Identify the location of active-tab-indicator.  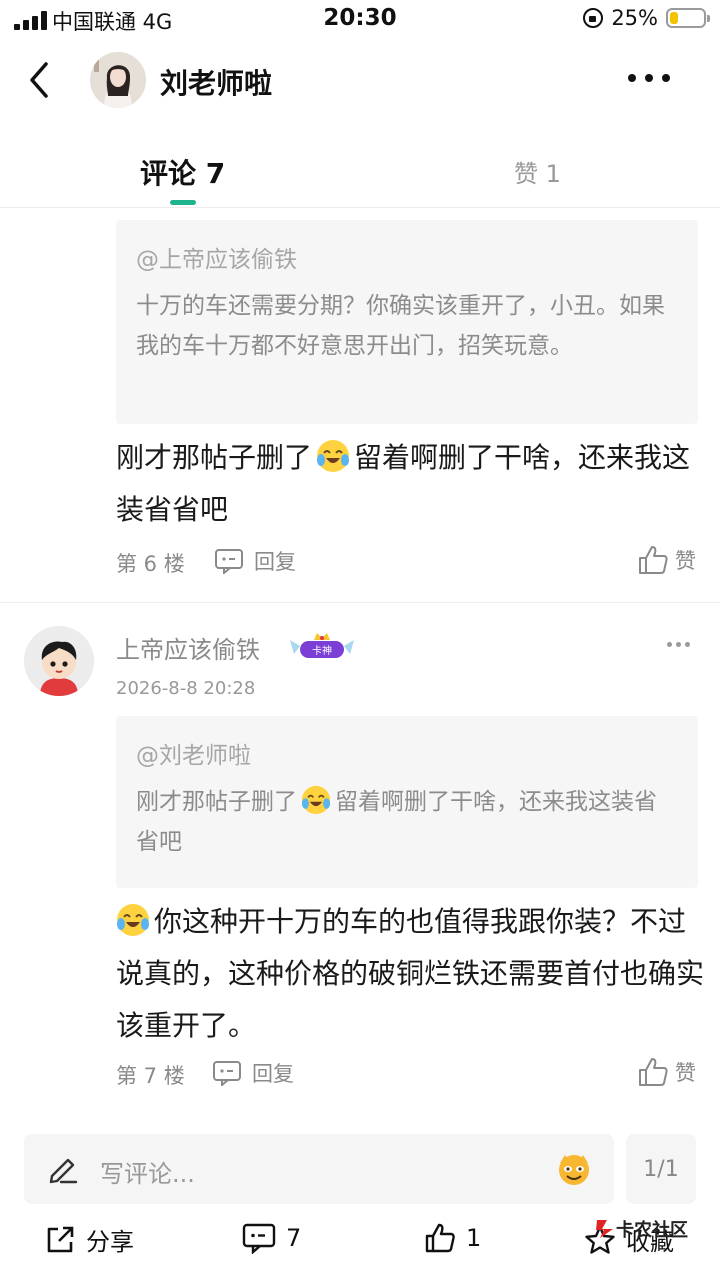
(183, 202).